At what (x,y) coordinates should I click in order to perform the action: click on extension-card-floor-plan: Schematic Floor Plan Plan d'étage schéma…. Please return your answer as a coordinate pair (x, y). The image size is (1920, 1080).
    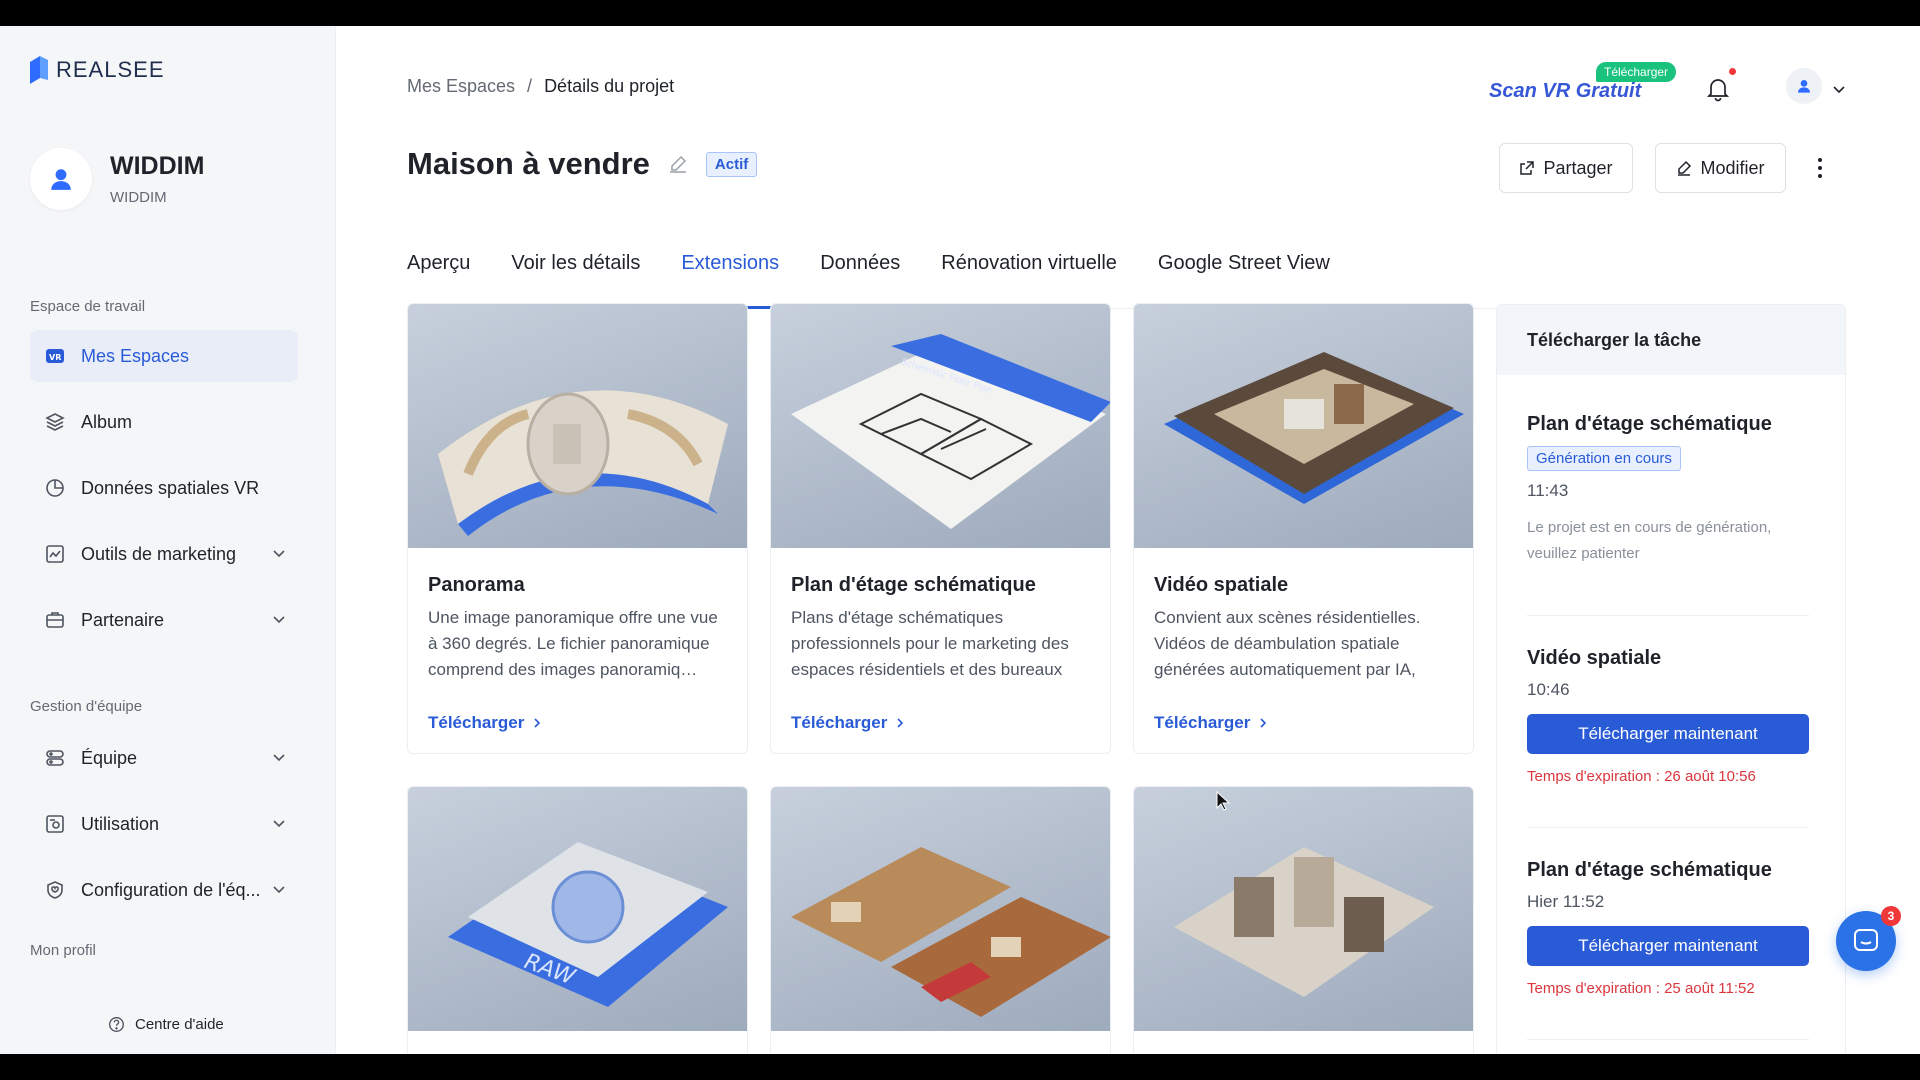
    Looking at the image, I should click on (940, 528).